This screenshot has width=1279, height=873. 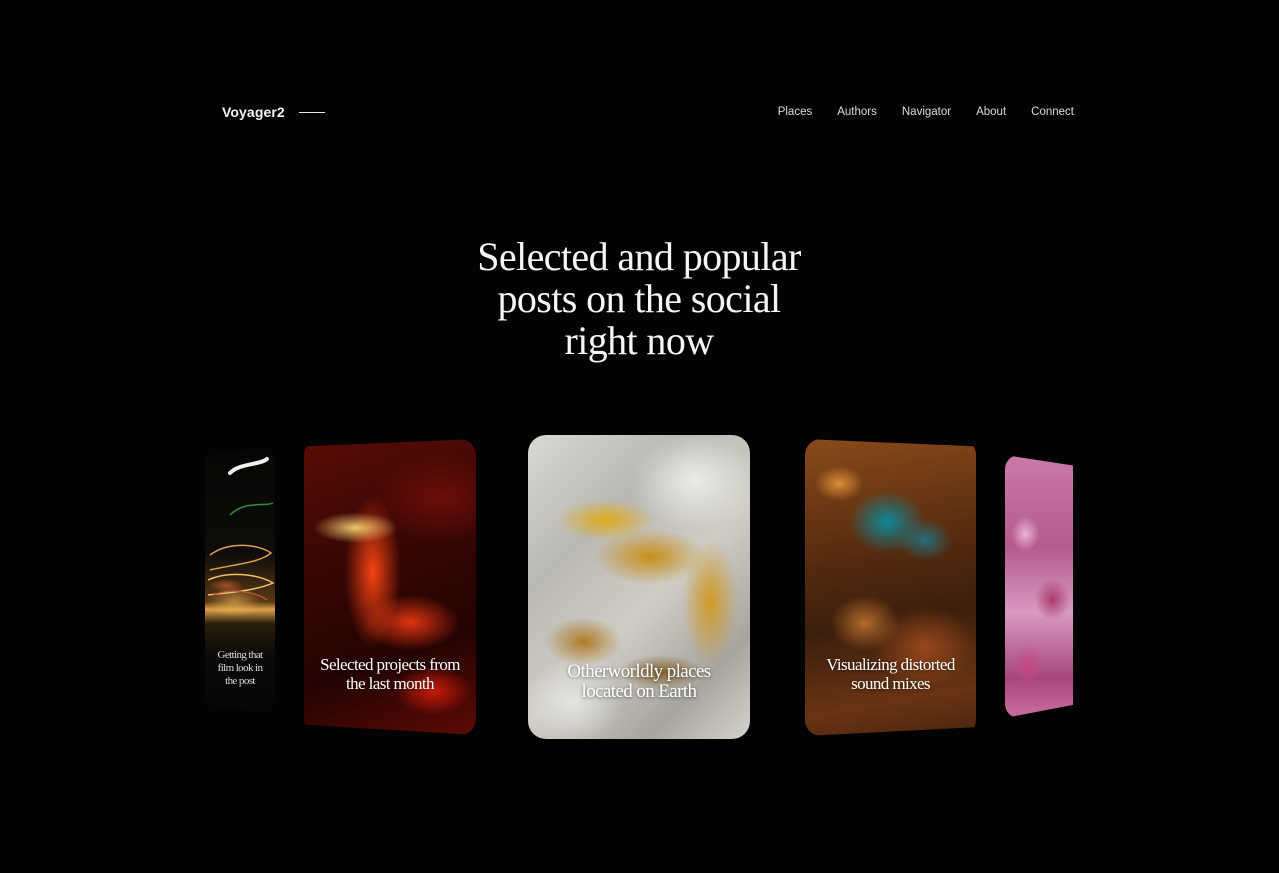 I want to click on nav-item-navigator: Navigator, so click(x=926, y=112).